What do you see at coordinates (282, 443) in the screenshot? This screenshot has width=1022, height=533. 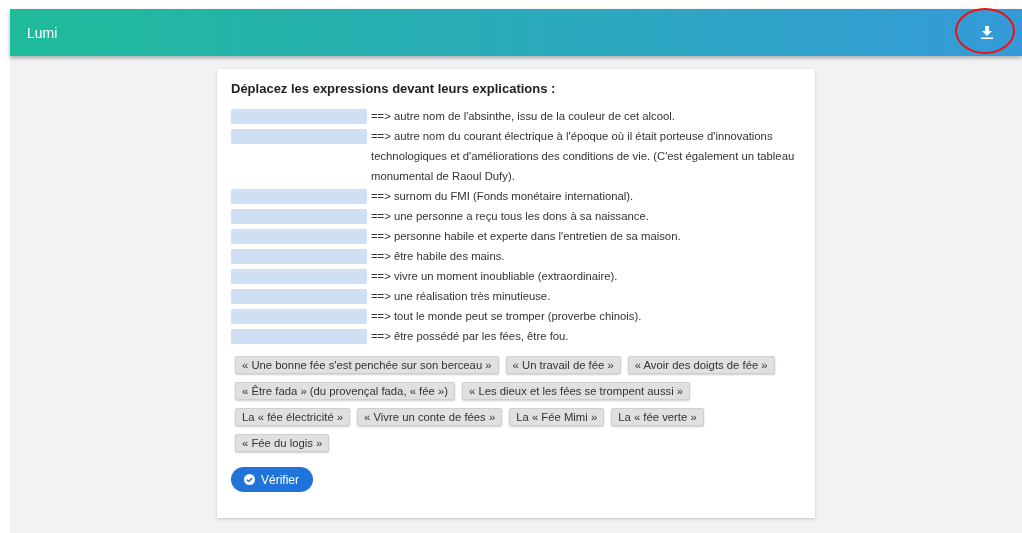 I see `expression-chip: « Fée du logis »` at bounding box center [282, 443].